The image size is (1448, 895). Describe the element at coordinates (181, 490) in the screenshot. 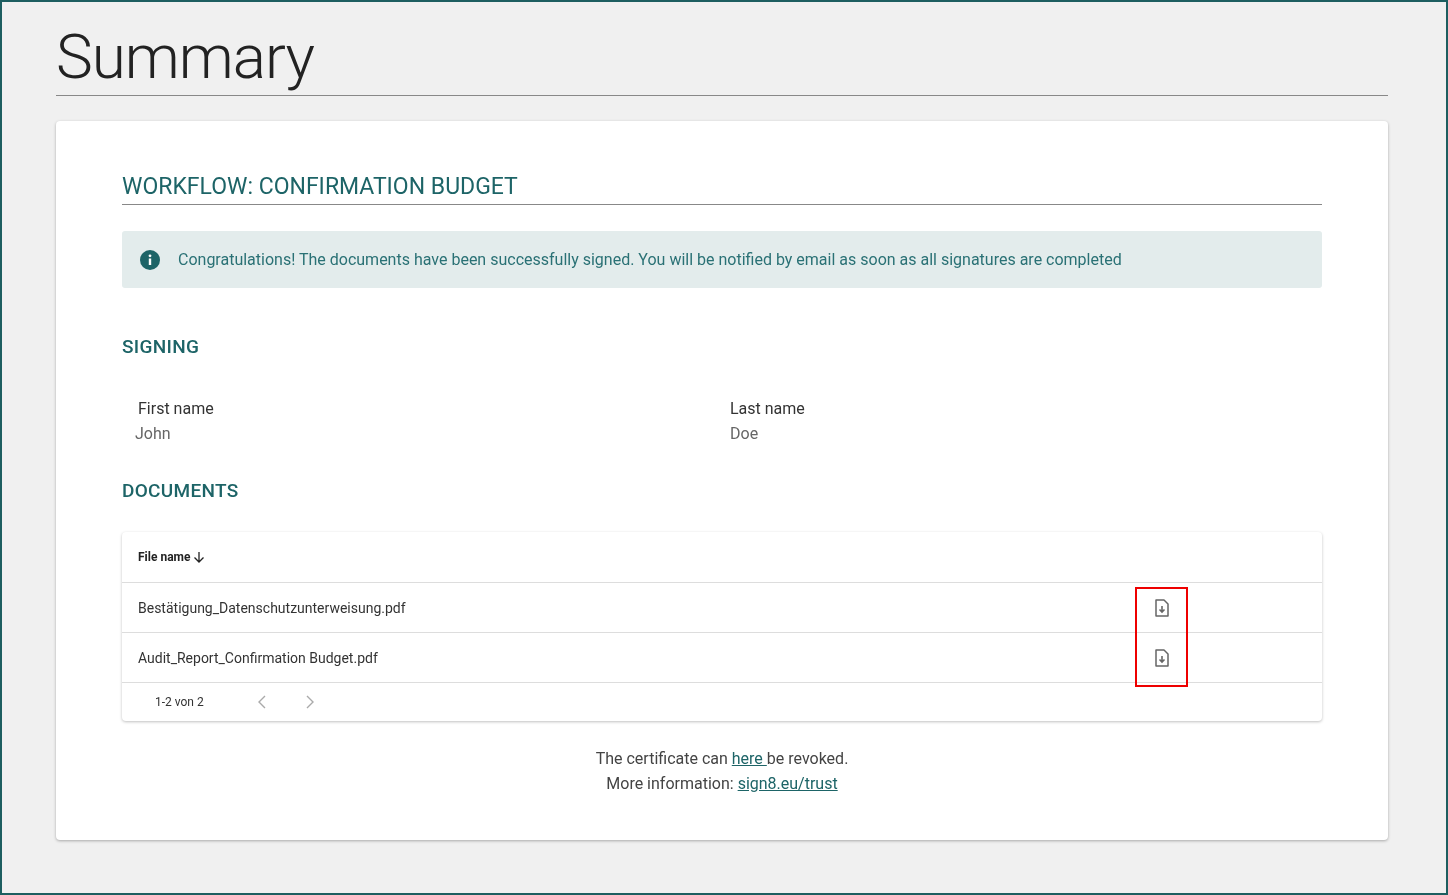

I see `section-heading: DOCUMENTS` at that location.